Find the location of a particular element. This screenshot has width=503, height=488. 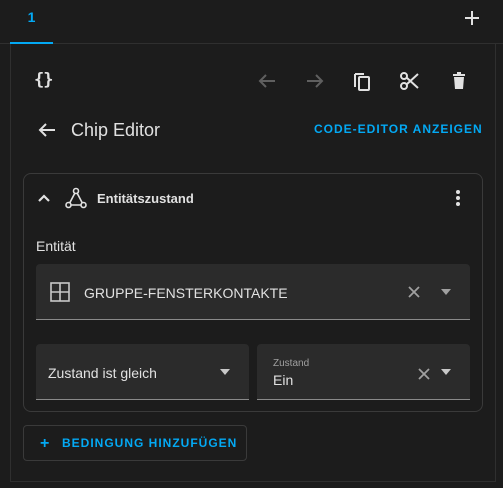

entity-dropdown-button is located at coordinates (446, 292).